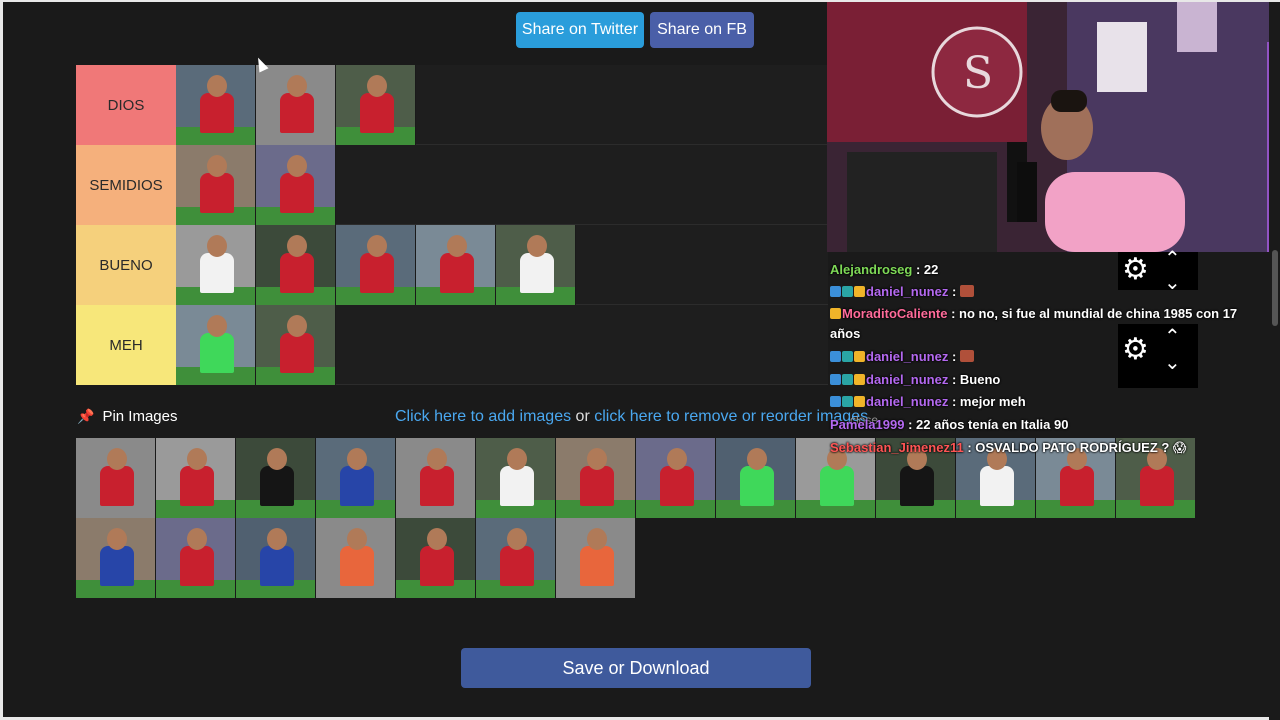  I want to click on chat-username: MoraditoCaliente, so click(894, 313).